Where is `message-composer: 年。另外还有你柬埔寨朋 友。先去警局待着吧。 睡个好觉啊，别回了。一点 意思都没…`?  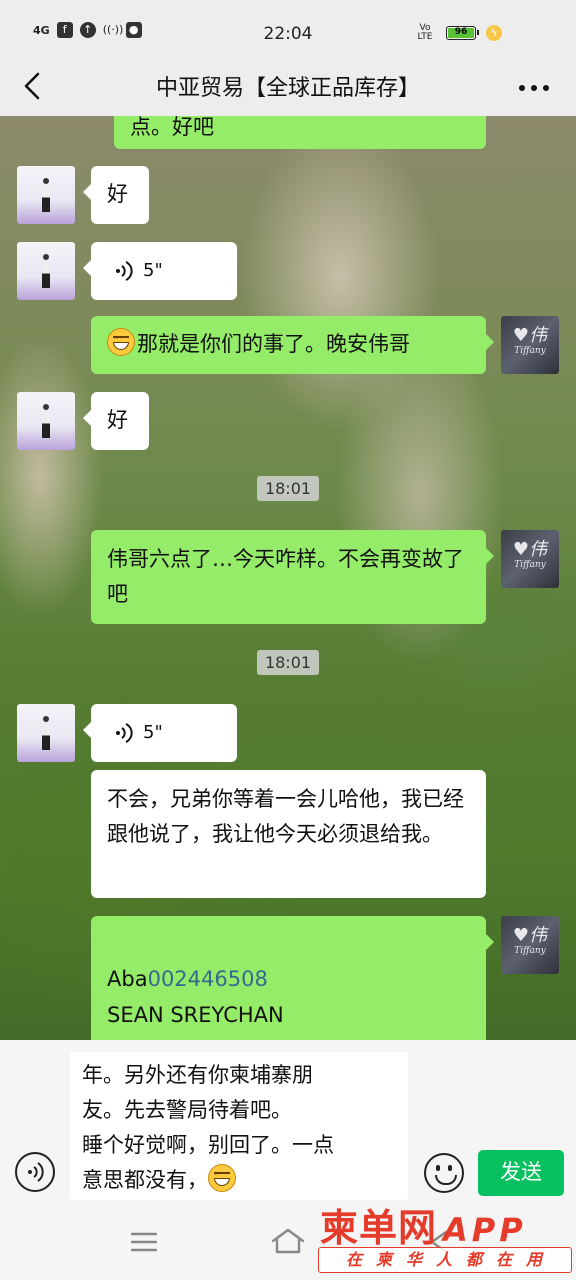 message-composer: 年。另外还有你柬埔寨朋 友。先去警局待着吧。 睡个好觉啊，别回了。一点 意思都没… is located at coordinates (288, 1122).